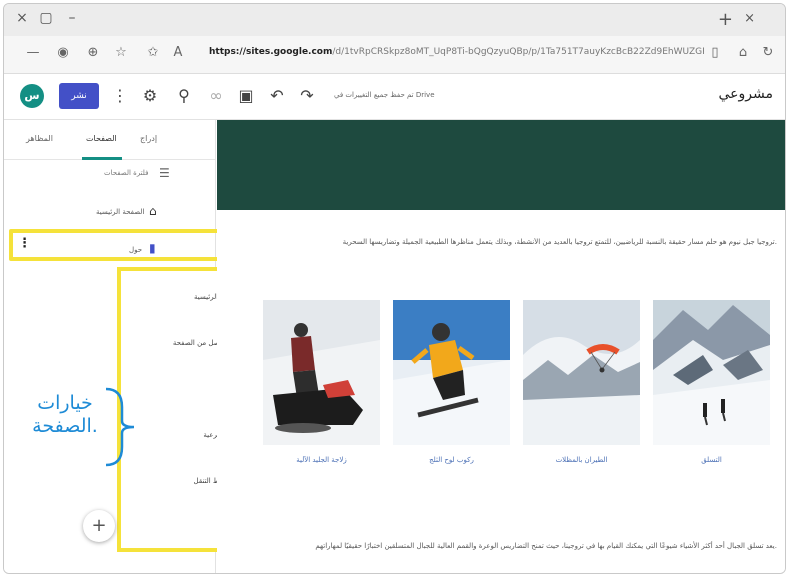  I want to click on annotation-brace, so click(120, 427).